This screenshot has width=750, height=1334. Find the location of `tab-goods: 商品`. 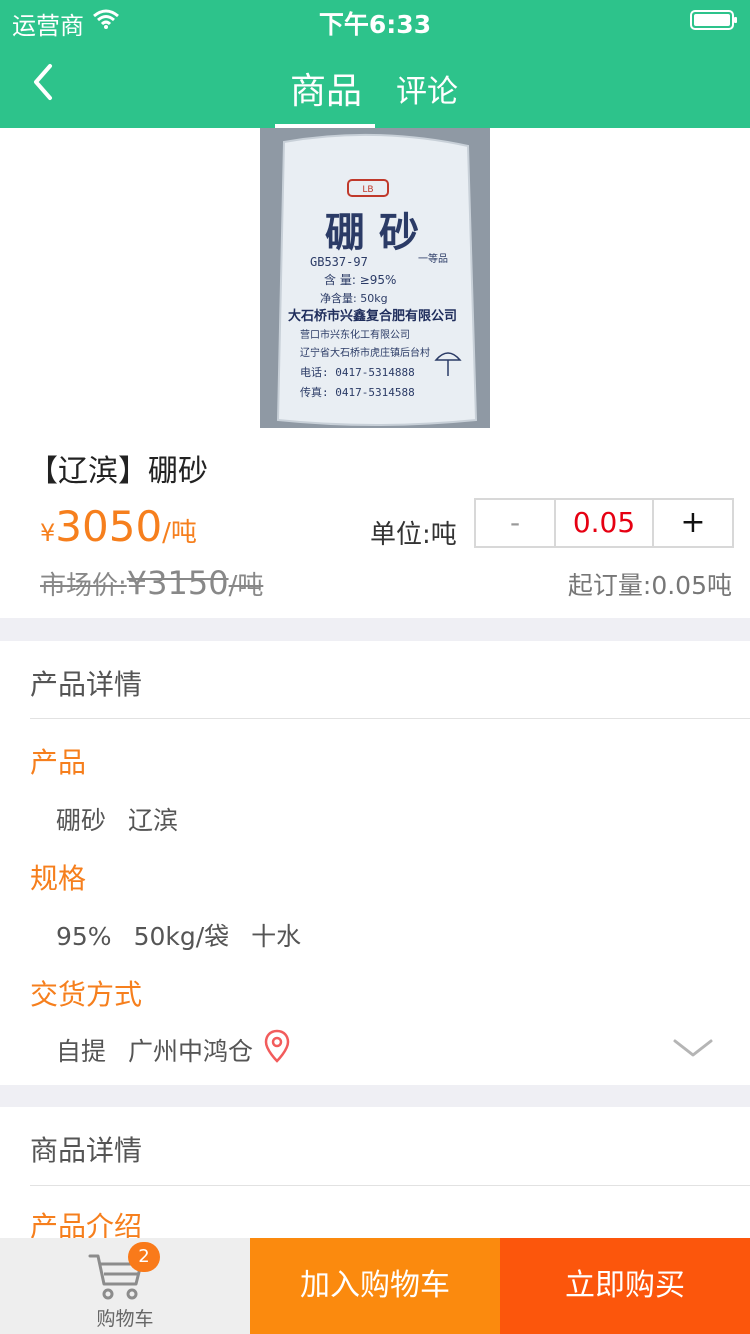

tab-goods: 商品 is located at coordinates (326, 88).